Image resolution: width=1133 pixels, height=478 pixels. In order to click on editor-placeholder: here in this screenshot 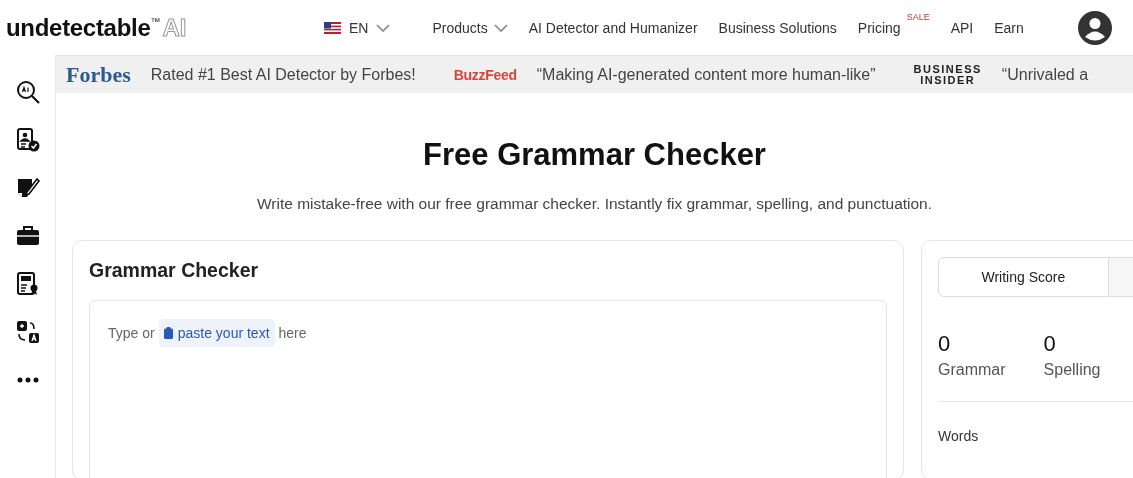, I will do `click(292, 333)`.